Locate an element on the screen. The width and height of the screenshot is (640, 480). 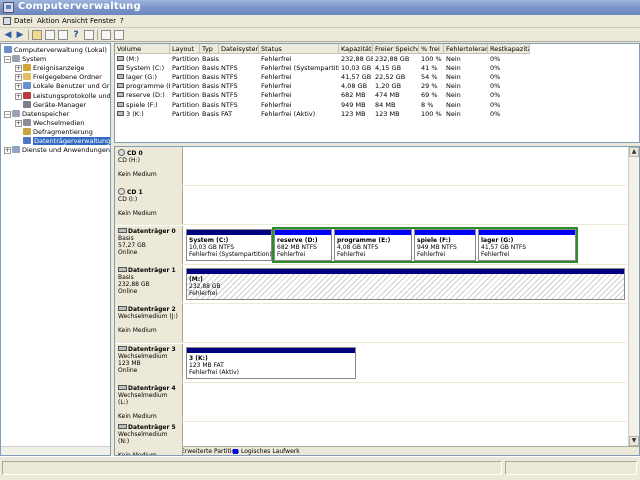
show-tree-icon is located at coordinates (50, 35).